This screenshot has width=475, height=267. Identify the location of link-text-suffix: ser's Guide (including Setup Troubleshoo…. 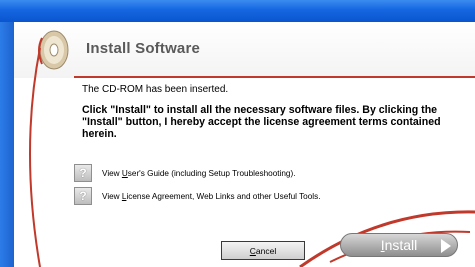
(211, 173).